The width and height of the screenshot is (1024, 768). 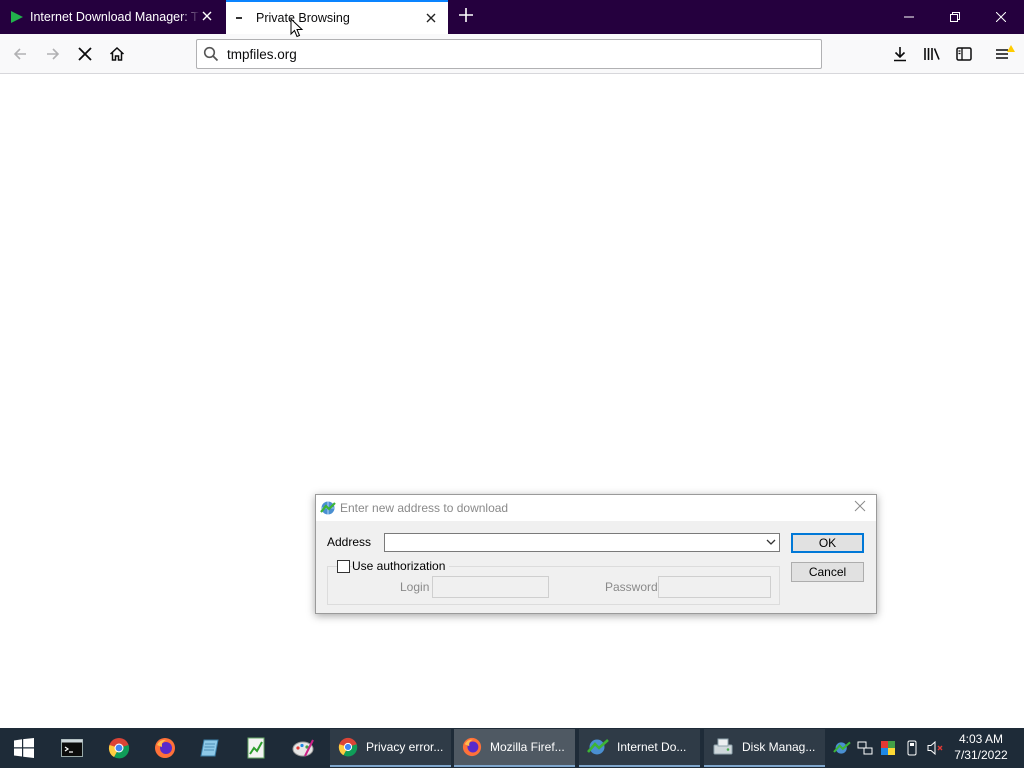 I want to click on sidebar-icon, so click(x=964, y=54).